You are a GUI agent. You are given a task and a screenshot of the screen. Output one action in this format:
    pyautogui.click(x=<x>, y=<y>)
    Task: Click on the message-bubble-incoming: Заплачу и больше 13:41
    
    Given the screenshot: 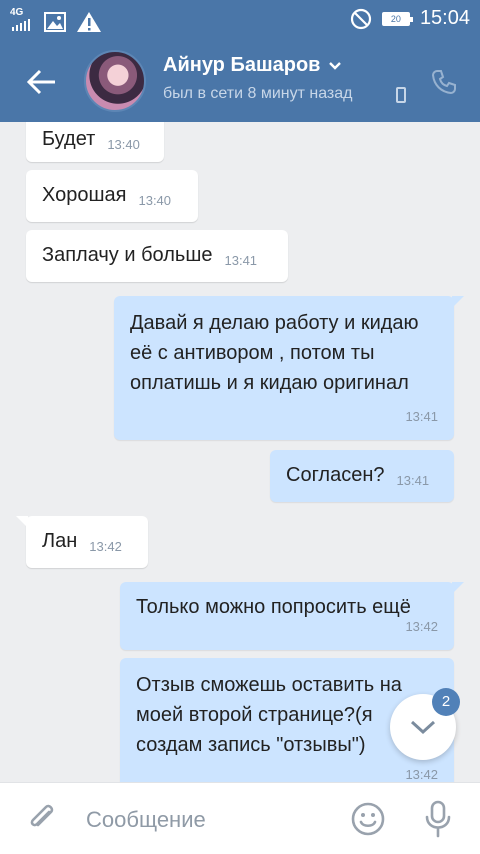 What is the action you would take?
    pyautogui.click(x=157, y=256)
    